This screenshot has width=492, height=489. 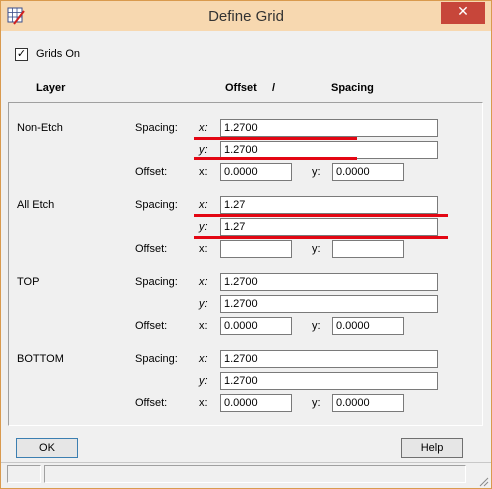 What do you see at coordinates (352, 88) in the screenshot?
I see `spacing-column-header: Spacing` at bounding box center [352, 88].